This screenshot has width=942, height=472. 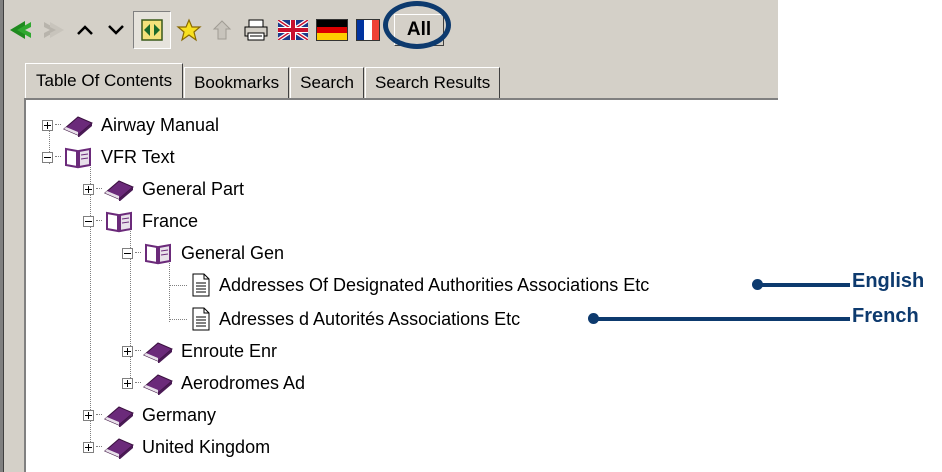 I want to click on tree-item-general-part: General Part, so click(x=163, y=189).